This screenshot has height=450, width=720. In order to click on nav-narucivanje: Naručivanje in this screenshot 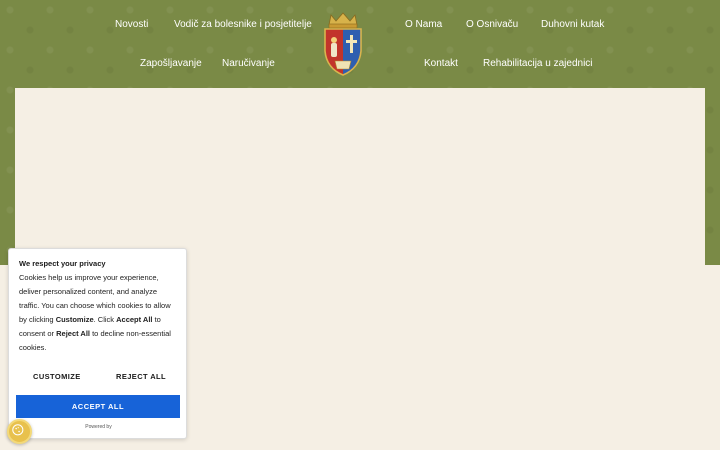, I will do `click(248, 64)`.